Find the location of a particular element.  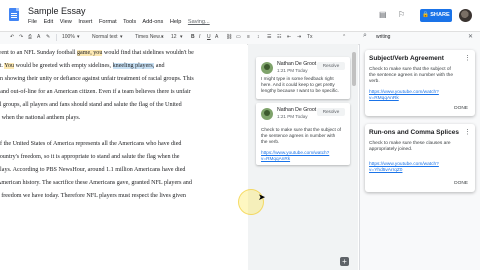

user-avatar is located at coordinates (465, 15).